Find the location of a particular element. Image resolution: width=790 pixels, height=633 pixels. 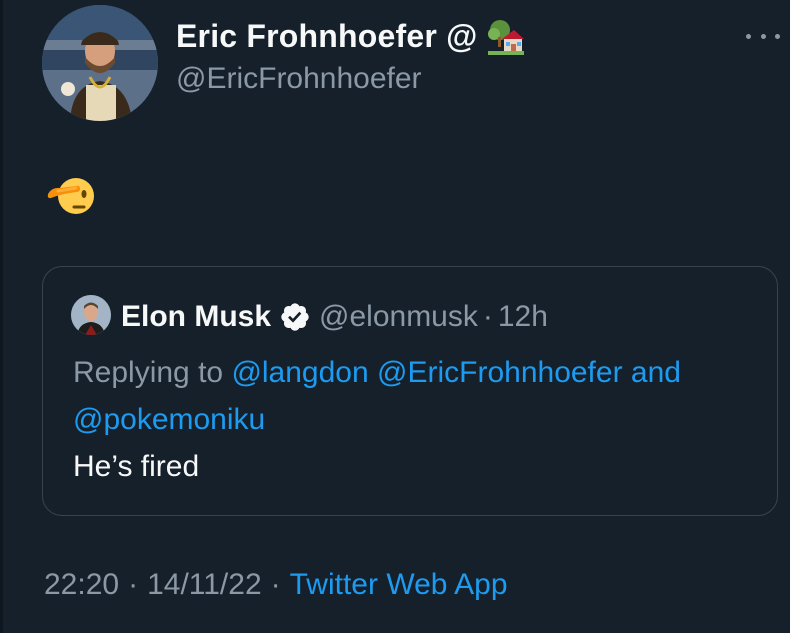

verified-badge-icon is located at coordinates (295, 317).